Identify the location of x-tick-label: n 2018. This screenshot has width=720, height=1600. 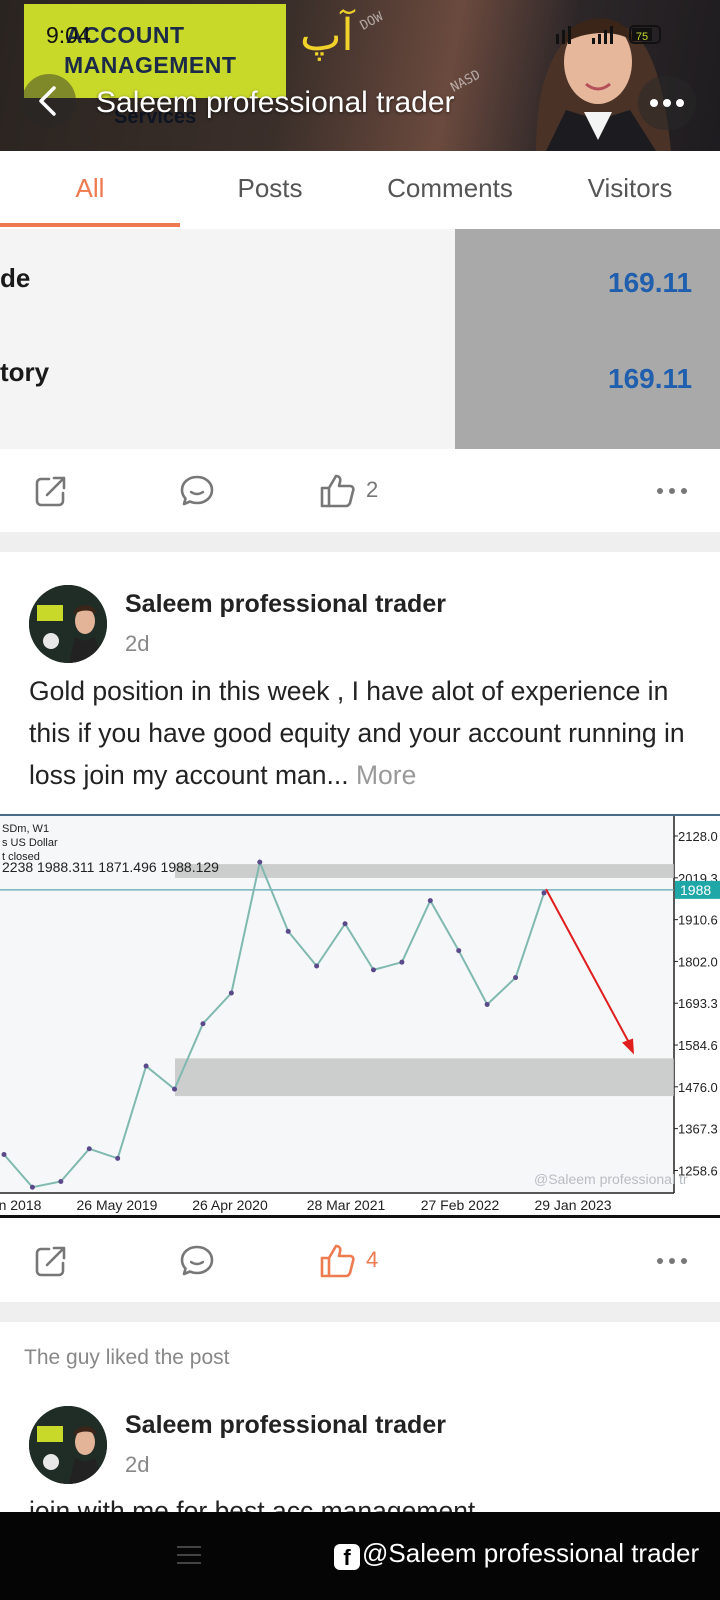
(21, 1205).